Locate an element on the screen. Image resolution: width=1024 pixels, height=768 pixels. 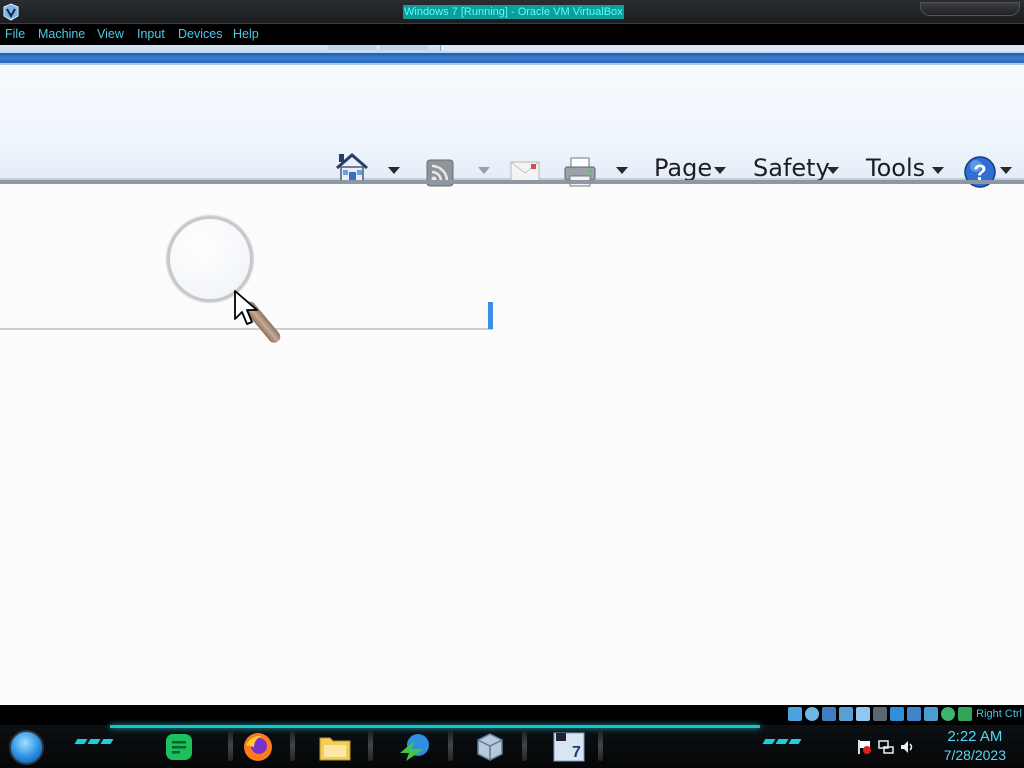
page-dropdown-arrow is located at coordinates (720, 170).